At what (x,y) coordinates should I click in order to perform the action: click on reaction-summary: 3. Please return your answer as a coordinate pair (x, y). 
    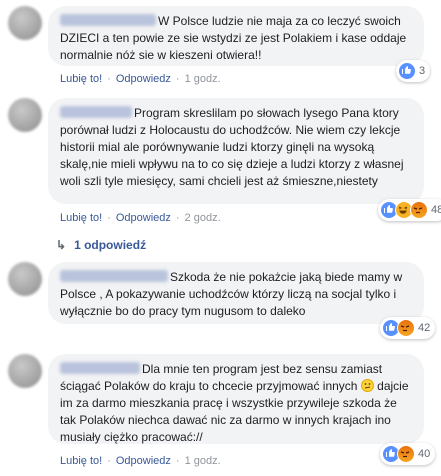
    Looking at the image, I should click on (413, 71).